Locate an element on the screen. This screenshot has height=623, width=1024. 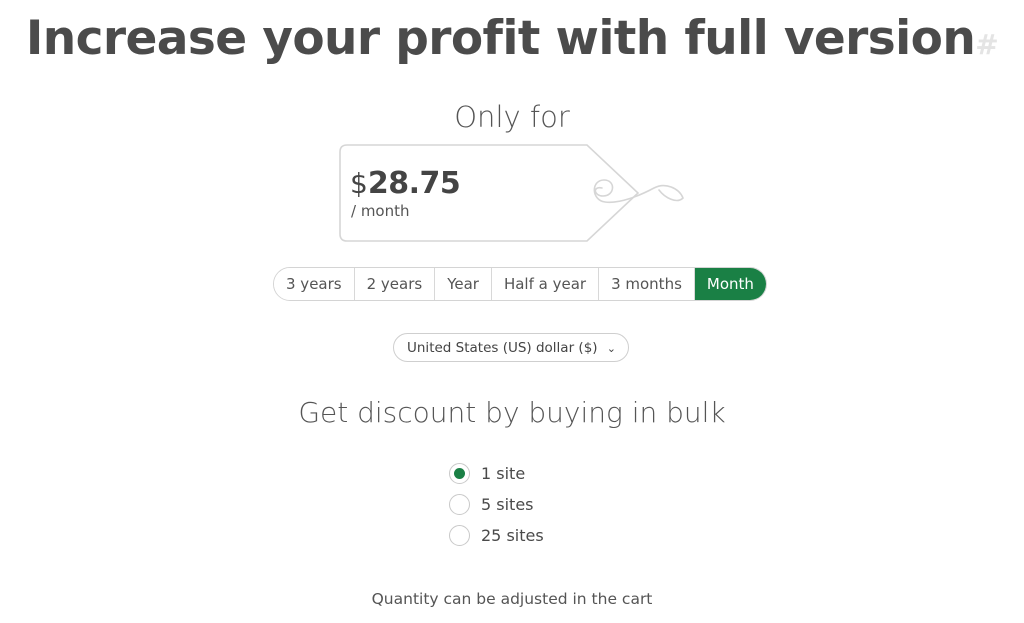
site-count-options: 1 site 5 sites 25 sites is located at coordinates (496, 504).